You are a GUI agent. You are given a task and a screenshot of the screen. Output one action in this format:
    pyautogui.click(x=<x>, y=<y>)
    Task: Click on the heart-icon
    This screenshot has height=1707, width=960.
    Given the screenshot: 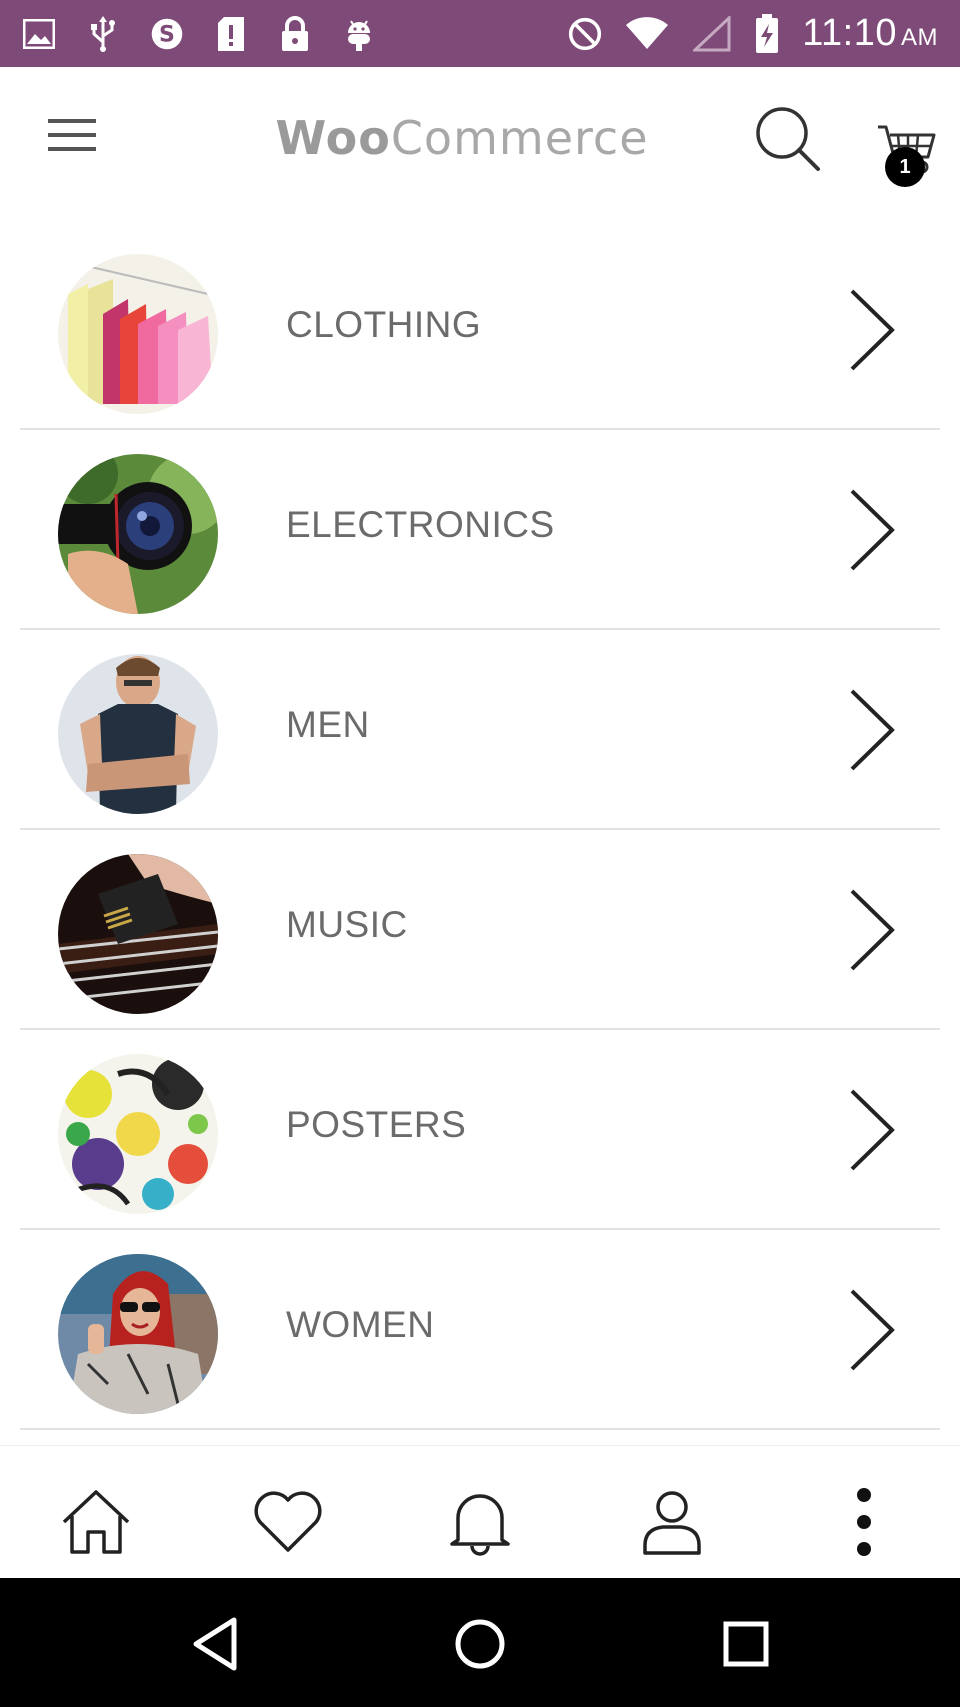 What is the action you would take?
    pyautogui.click(x=288, y=1521)
    